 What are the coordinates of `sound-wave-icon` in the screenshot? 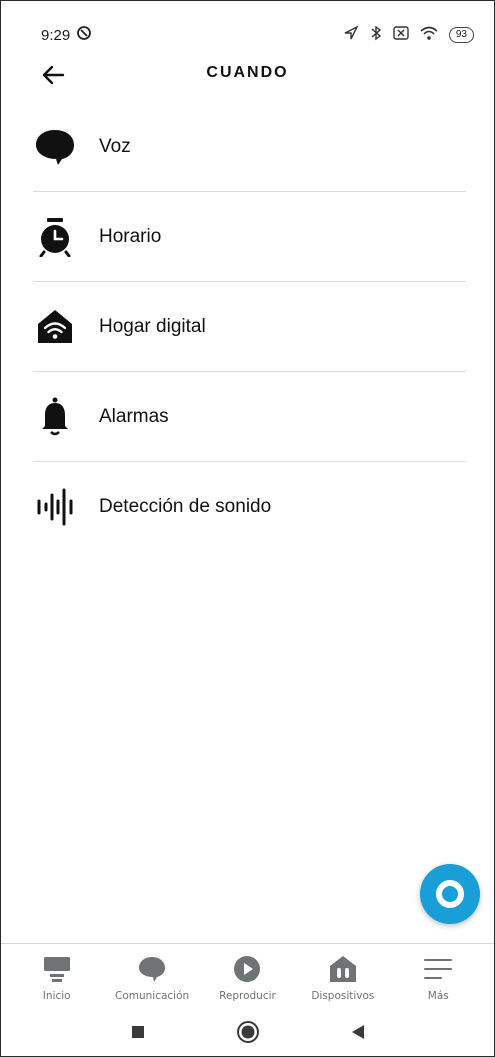 It's located at (55, 507).